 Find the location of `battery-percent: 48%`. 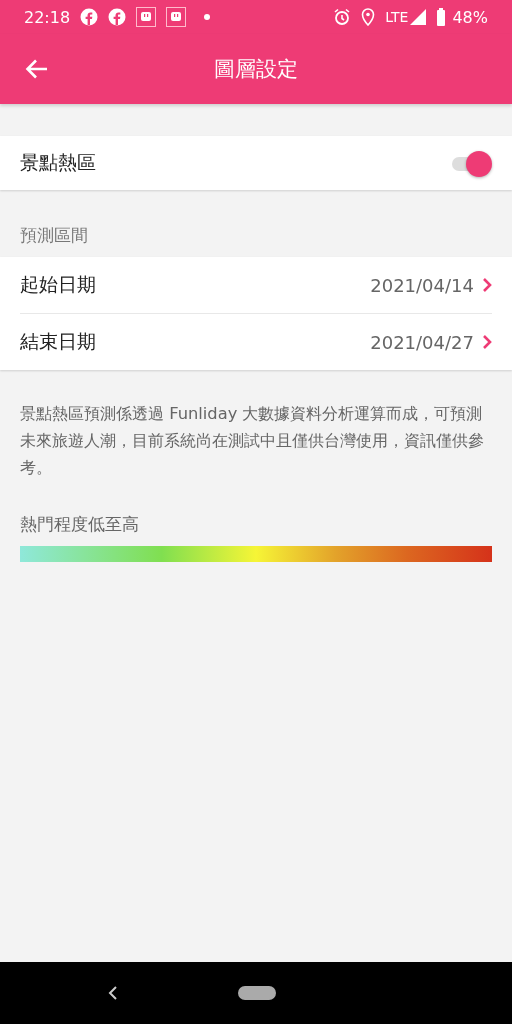

battery-percent: 48% is located at coordinates (470, 17).